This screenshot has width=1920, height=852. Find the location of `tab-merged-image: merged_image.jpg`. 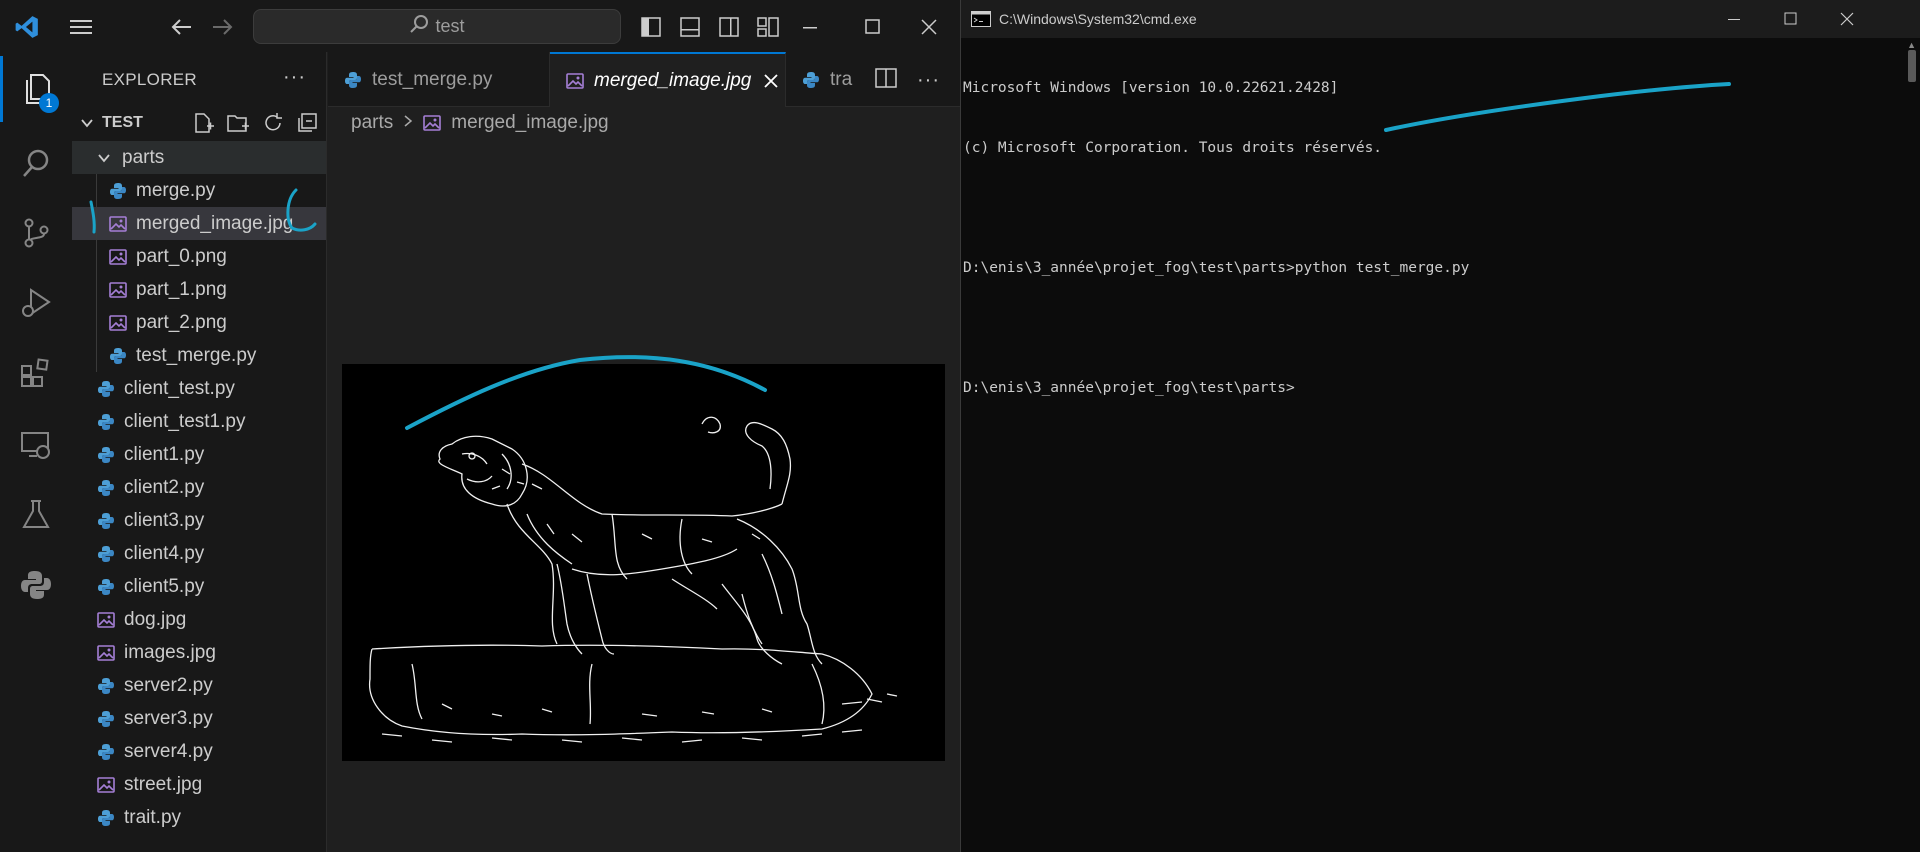

tab-merged-image: merged_image.jpg is located at coordinates (668, 79).